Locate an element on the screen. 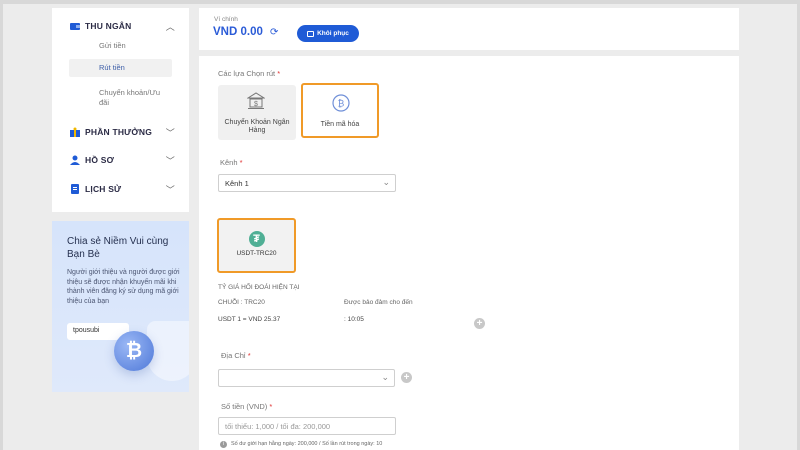  restore-button-label: Khôi phục is located at coordinates (333, 33).